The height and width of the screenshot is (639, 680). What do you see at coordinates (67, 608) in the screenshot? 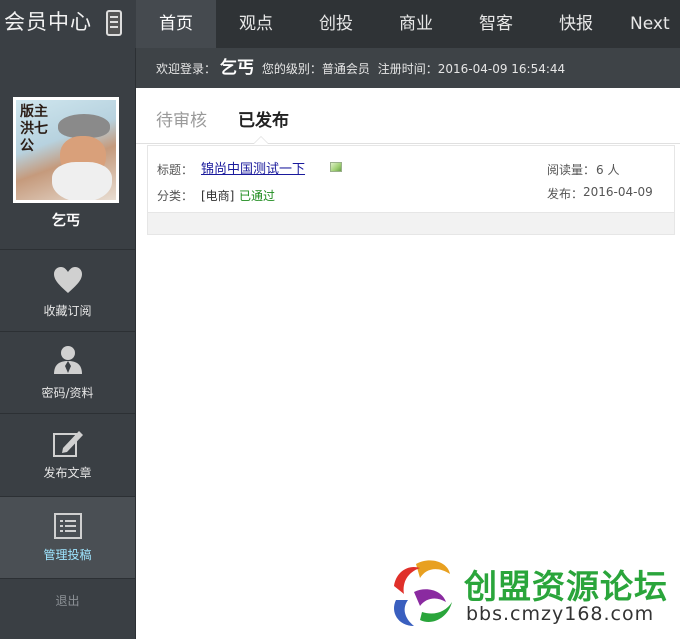
I see `logout-button: 退出` at bounding box center [67, 608].